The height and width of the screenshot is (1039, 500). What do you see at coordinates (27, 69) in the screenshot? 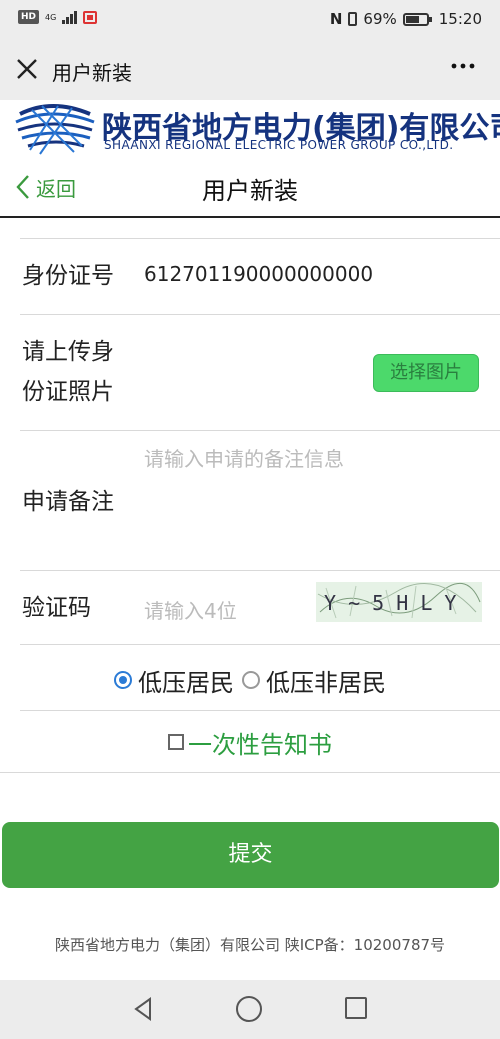
I see `close-icon` at bounding box center [27, 69].